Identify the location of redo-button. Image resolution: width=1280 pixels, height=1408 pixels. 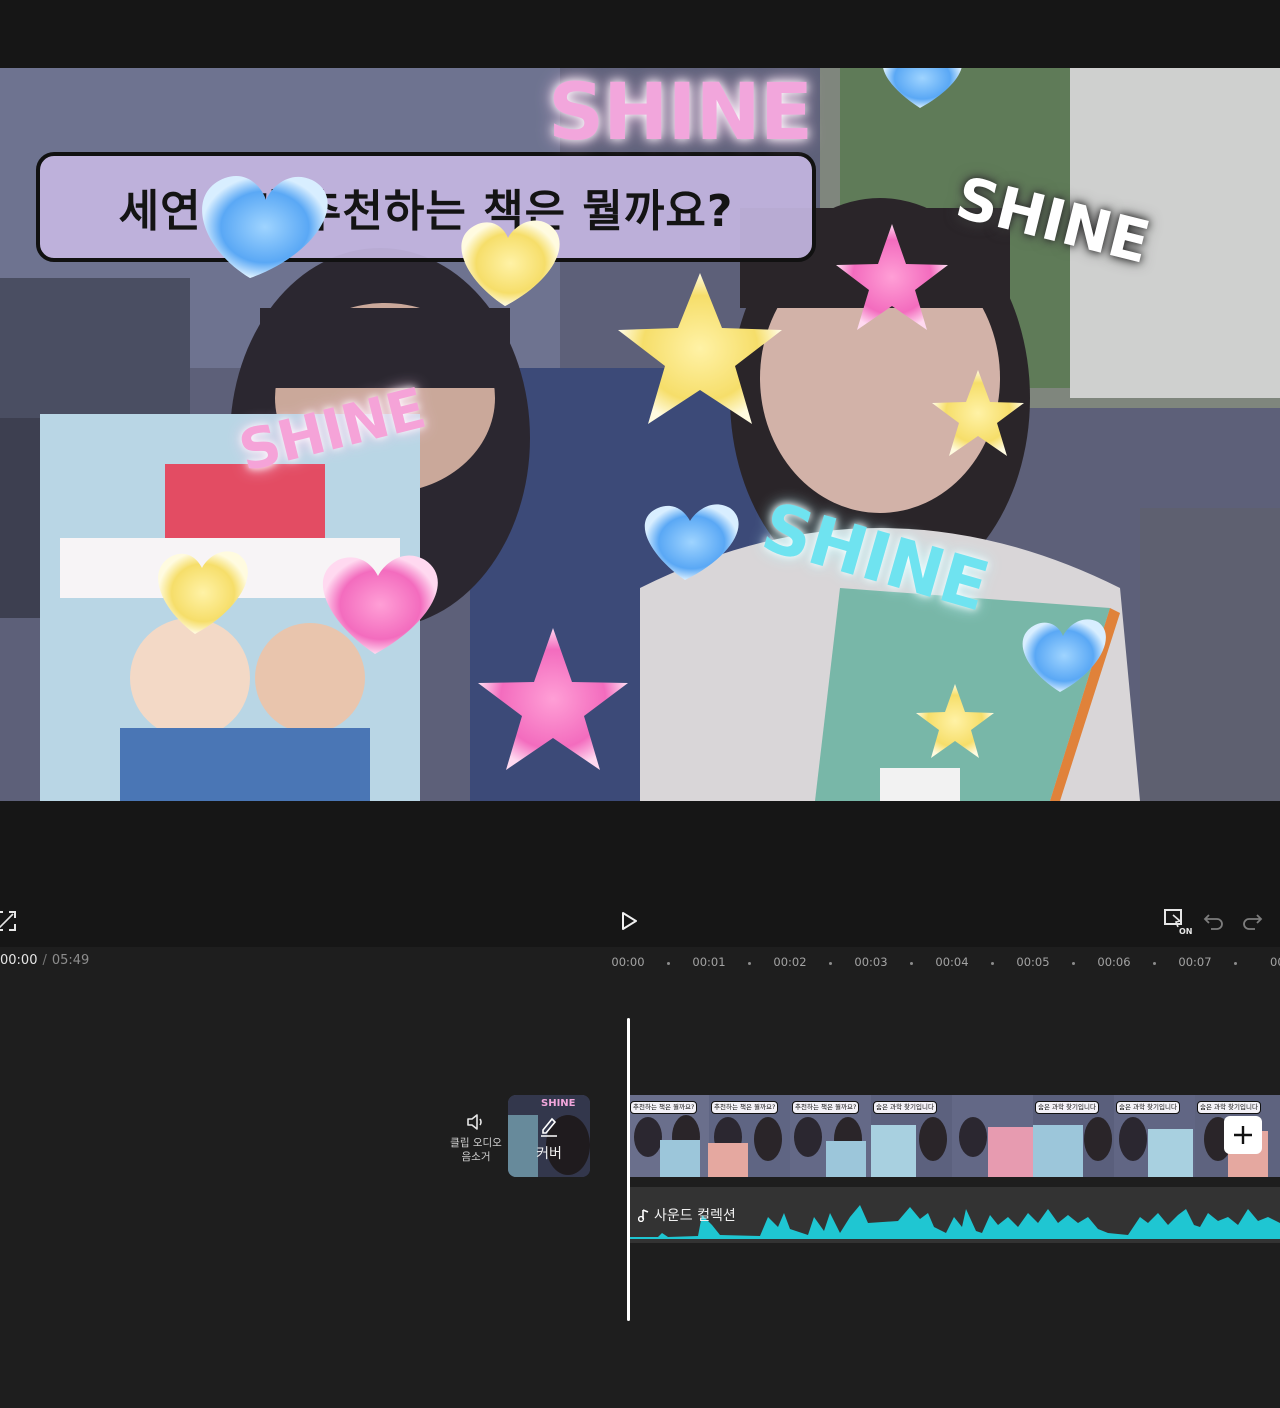
(1252, 921).